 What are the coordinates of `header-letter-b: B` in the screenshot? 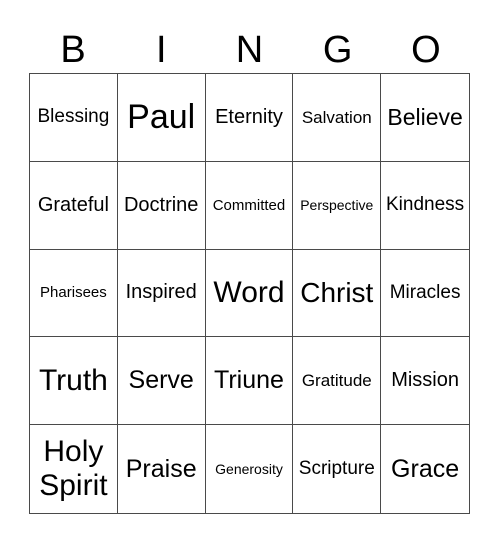 It's located at (73, 50).